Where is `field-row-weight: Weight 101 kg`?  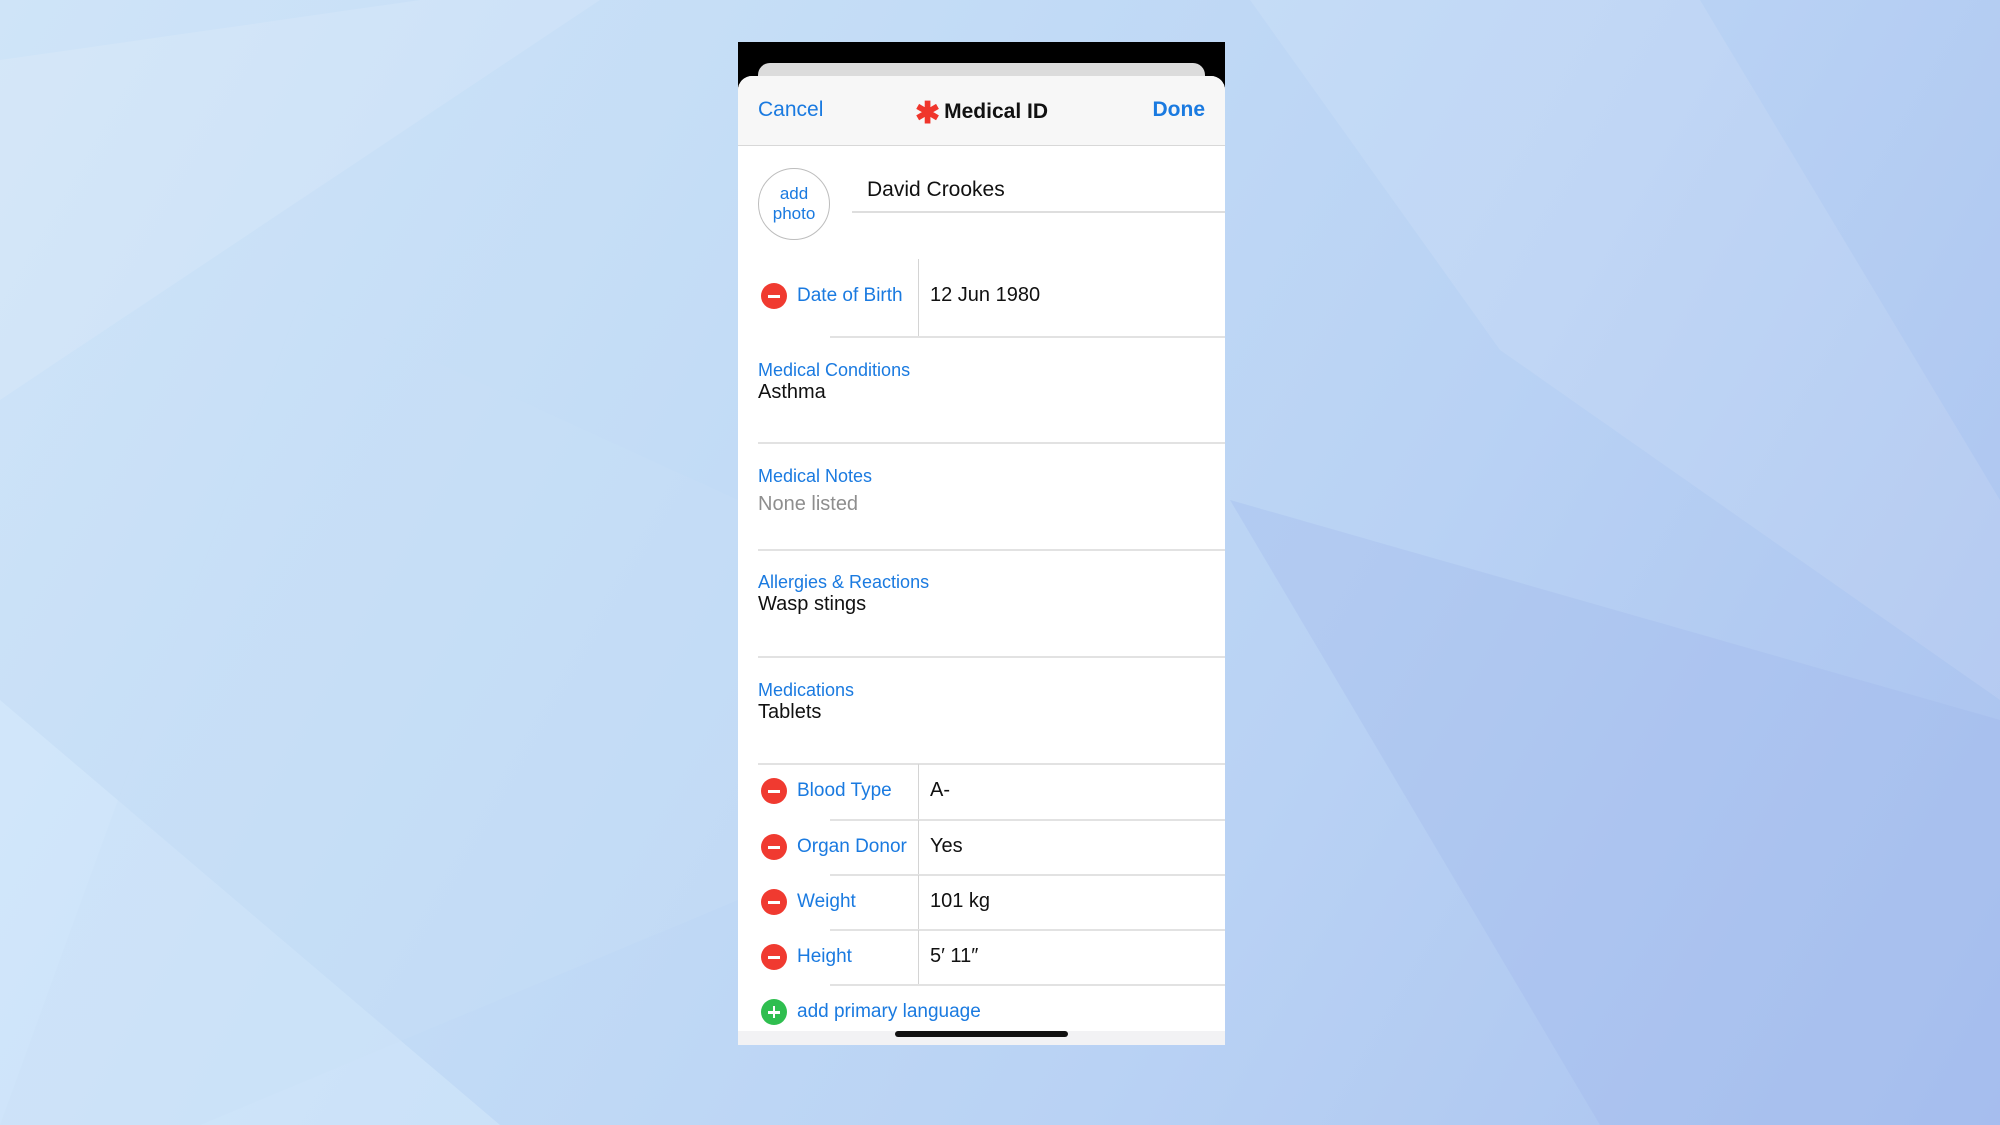
field-row-weight: Weight 101 kg is located at coordinates (981, 902).